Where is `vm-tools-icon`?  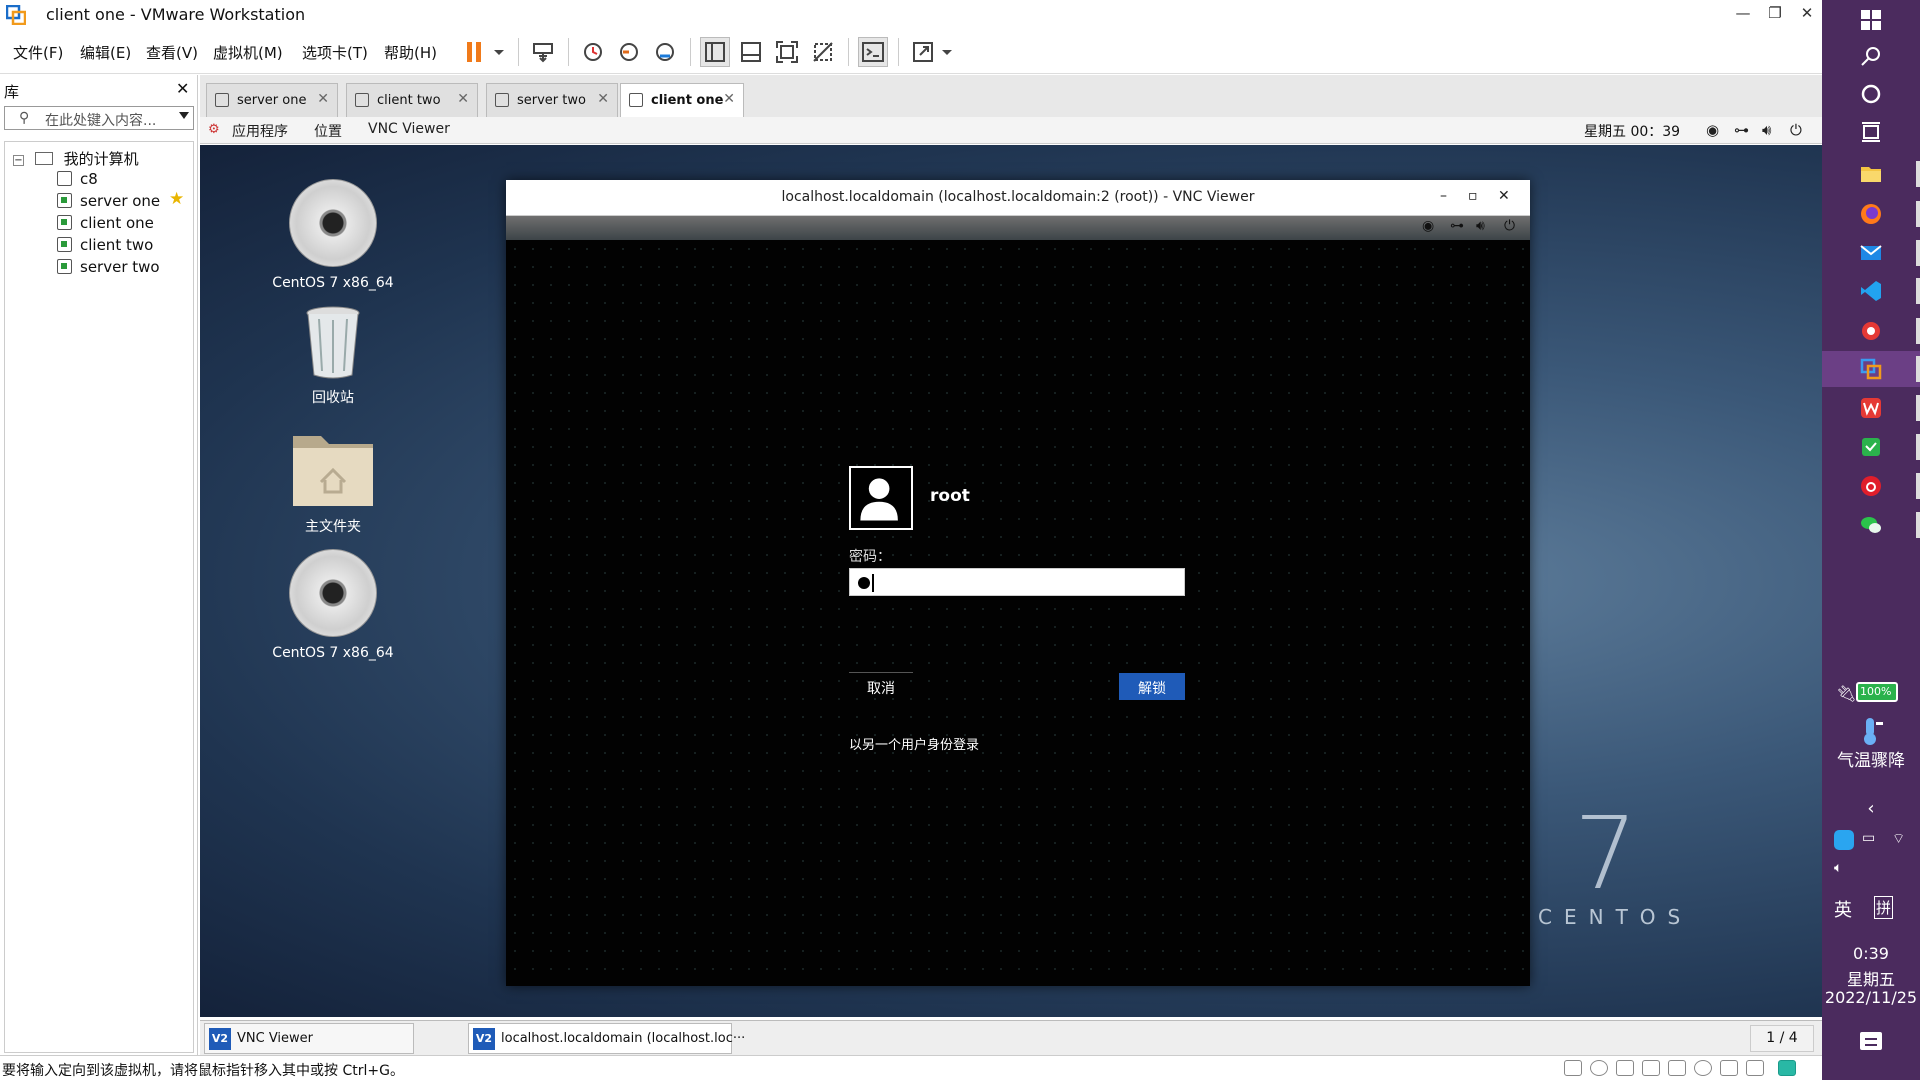
vm-tools-icon is located at coordinates (1787, 1068).